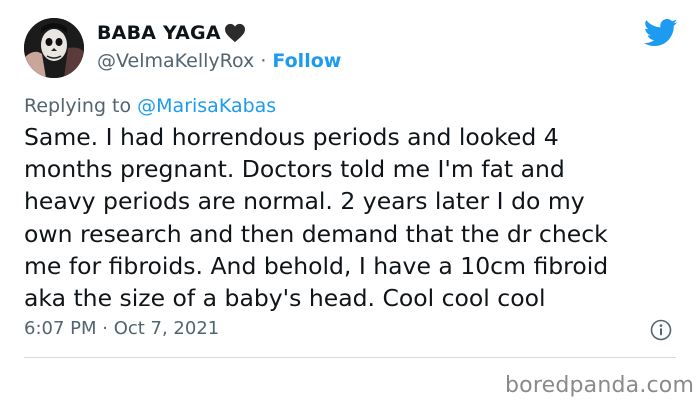 The image size is (700, 410). Describe the element at coordinates (121, 328) in the screenshot. I see `tweet-timestamp: 6:07 PM · Oct 7, 2021` at that location.